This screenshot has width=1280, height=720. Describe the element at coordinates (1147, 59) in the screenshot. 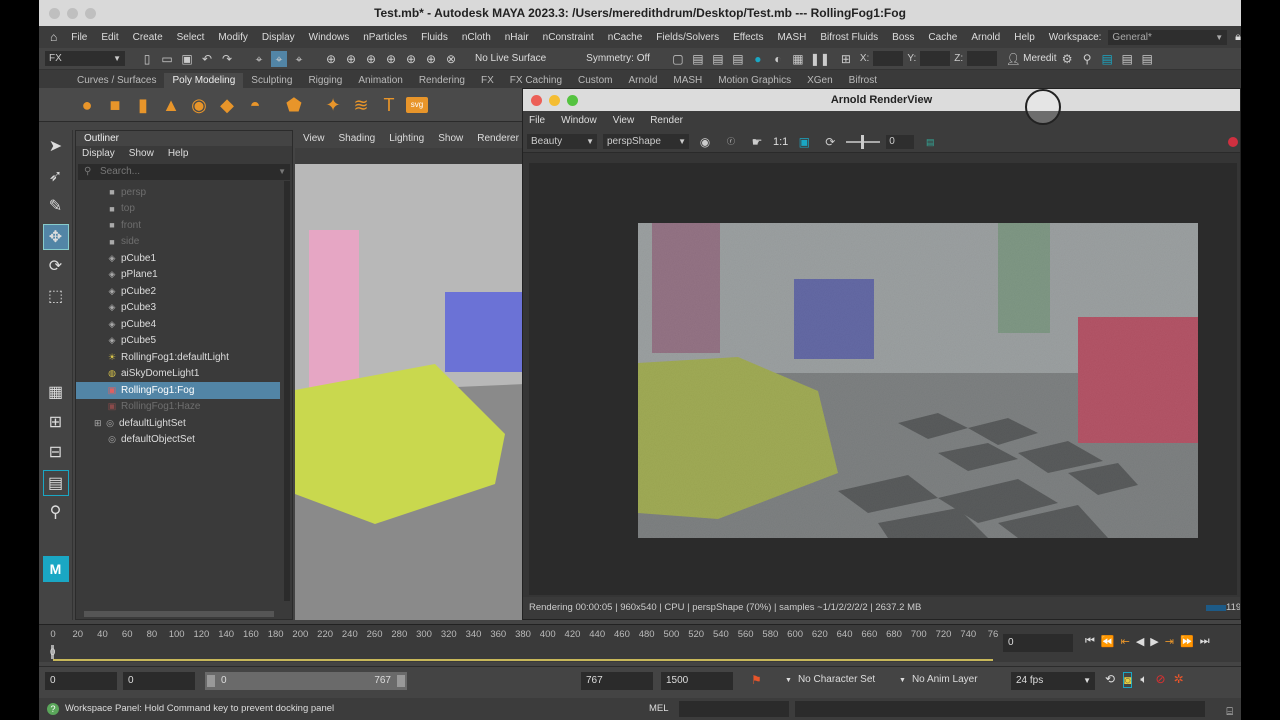

I see `channel-box-icon: ▤` at that location.